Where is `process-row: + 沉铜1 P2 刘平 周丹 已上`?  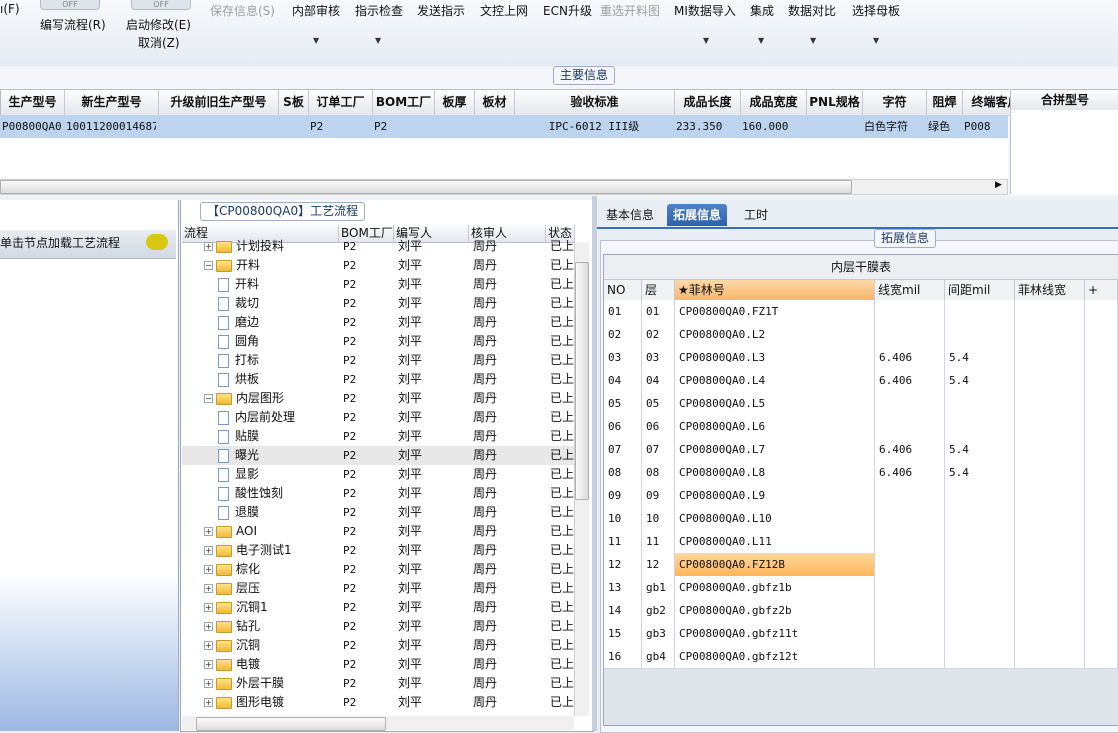
process-row: + 沉铜1 P2 刘平 周丹 已上 is located at coordinates (378, 607).